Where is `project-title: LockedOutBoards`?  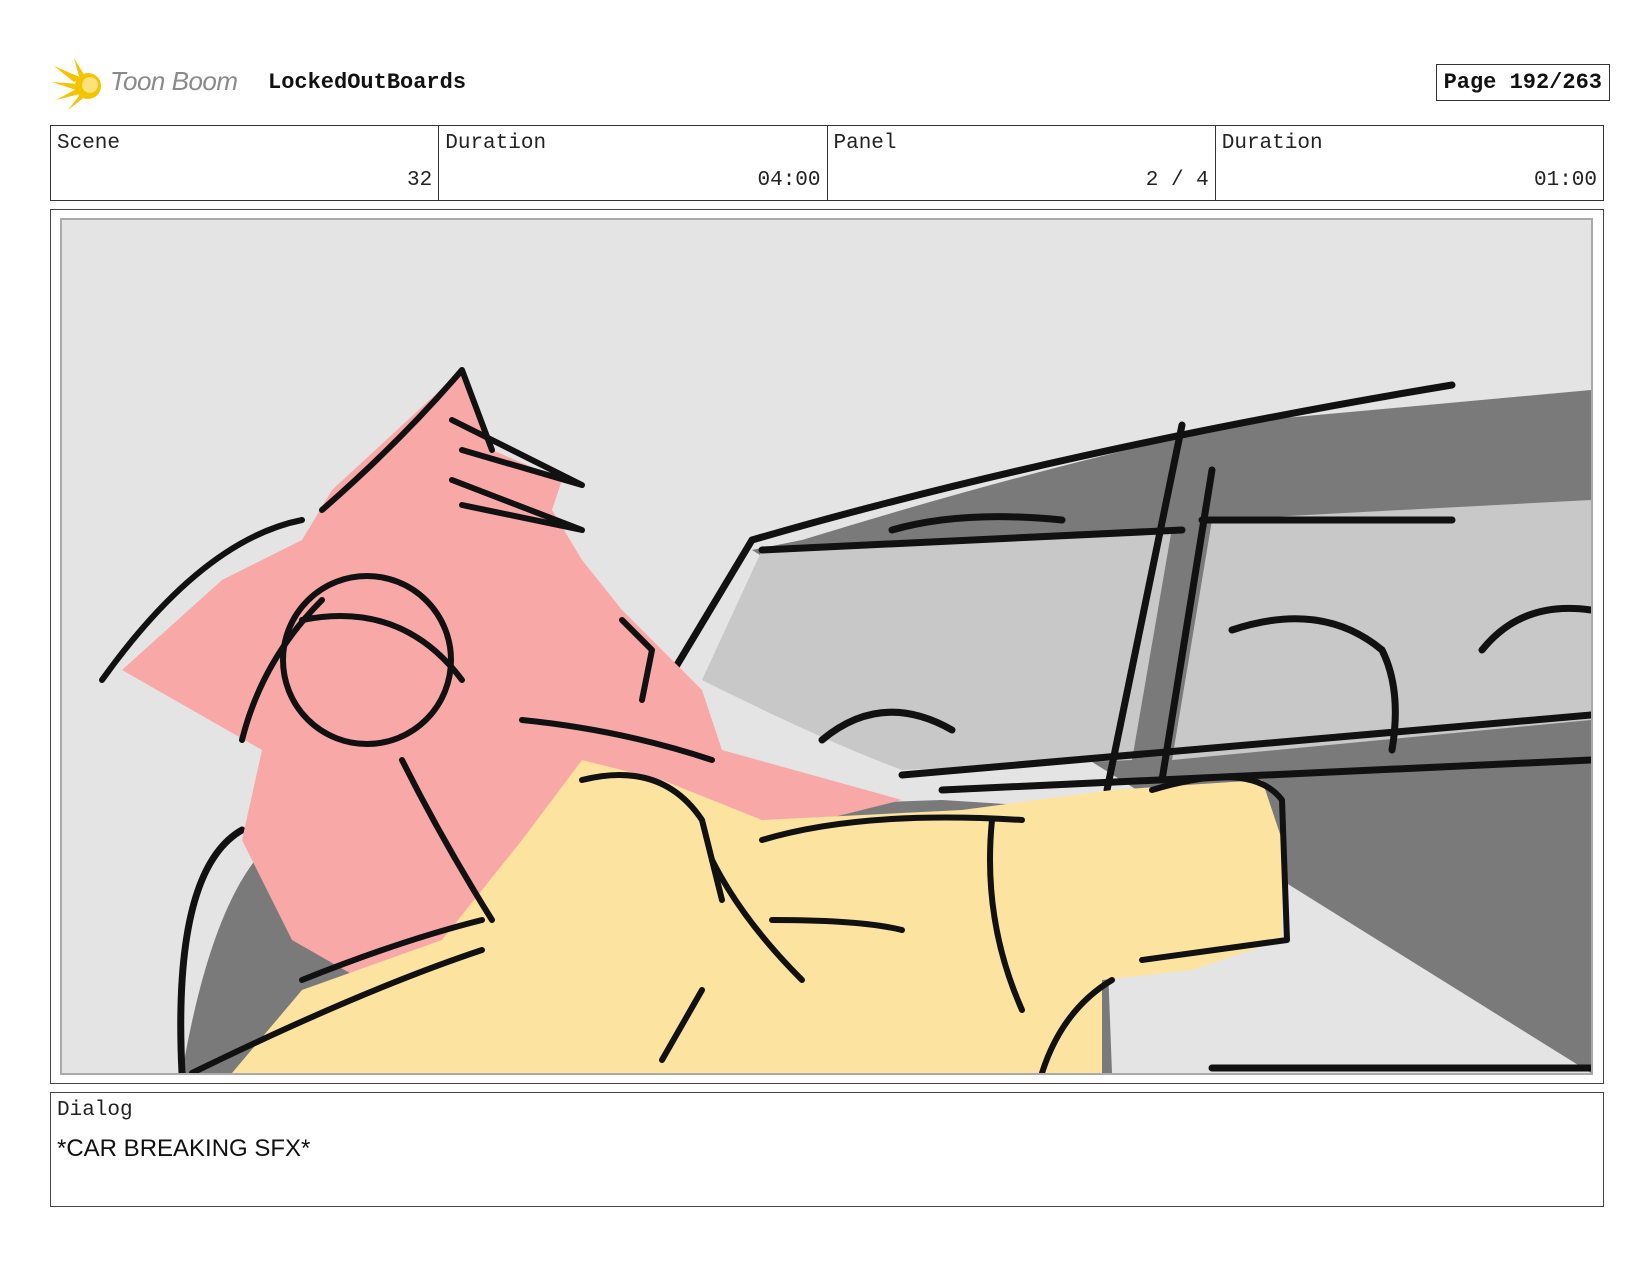
project-title: LockedOutBoards is located at coordinates (367, 82).